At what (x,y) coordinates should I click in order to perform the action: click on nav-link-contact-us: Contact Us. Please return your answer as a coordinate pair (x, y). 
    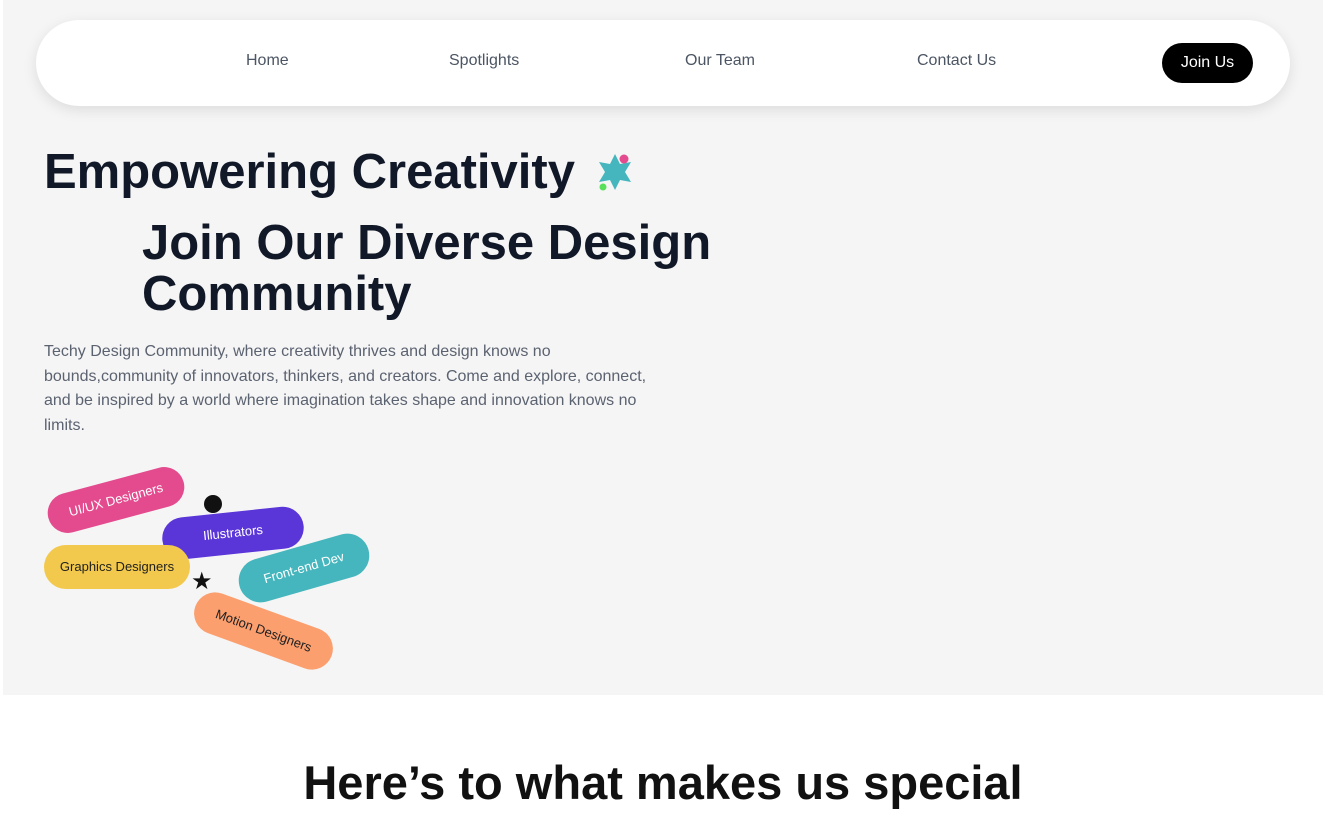
    Looking at the image, I should click on (956, 61).